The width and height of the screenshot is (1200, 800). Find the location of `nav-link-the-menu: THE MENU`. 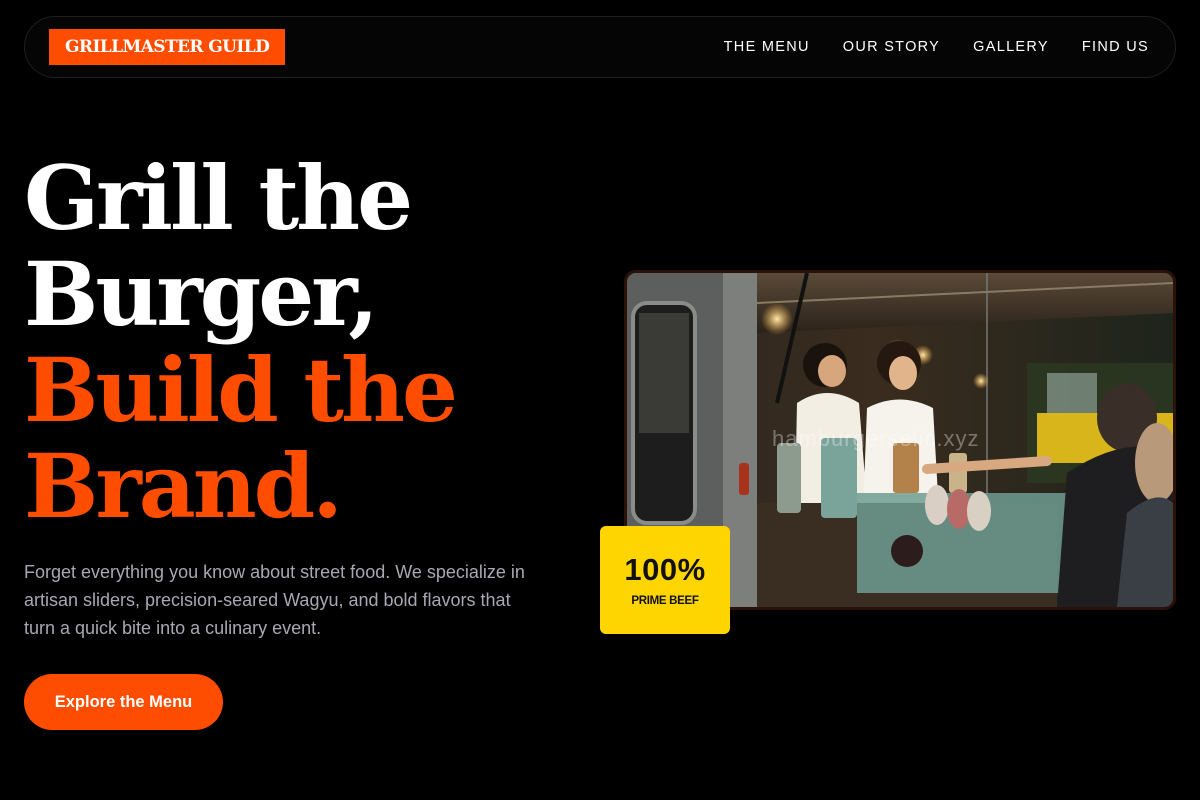

nav-link-the-menu: THE MENU is located at coordinates (767, 47).